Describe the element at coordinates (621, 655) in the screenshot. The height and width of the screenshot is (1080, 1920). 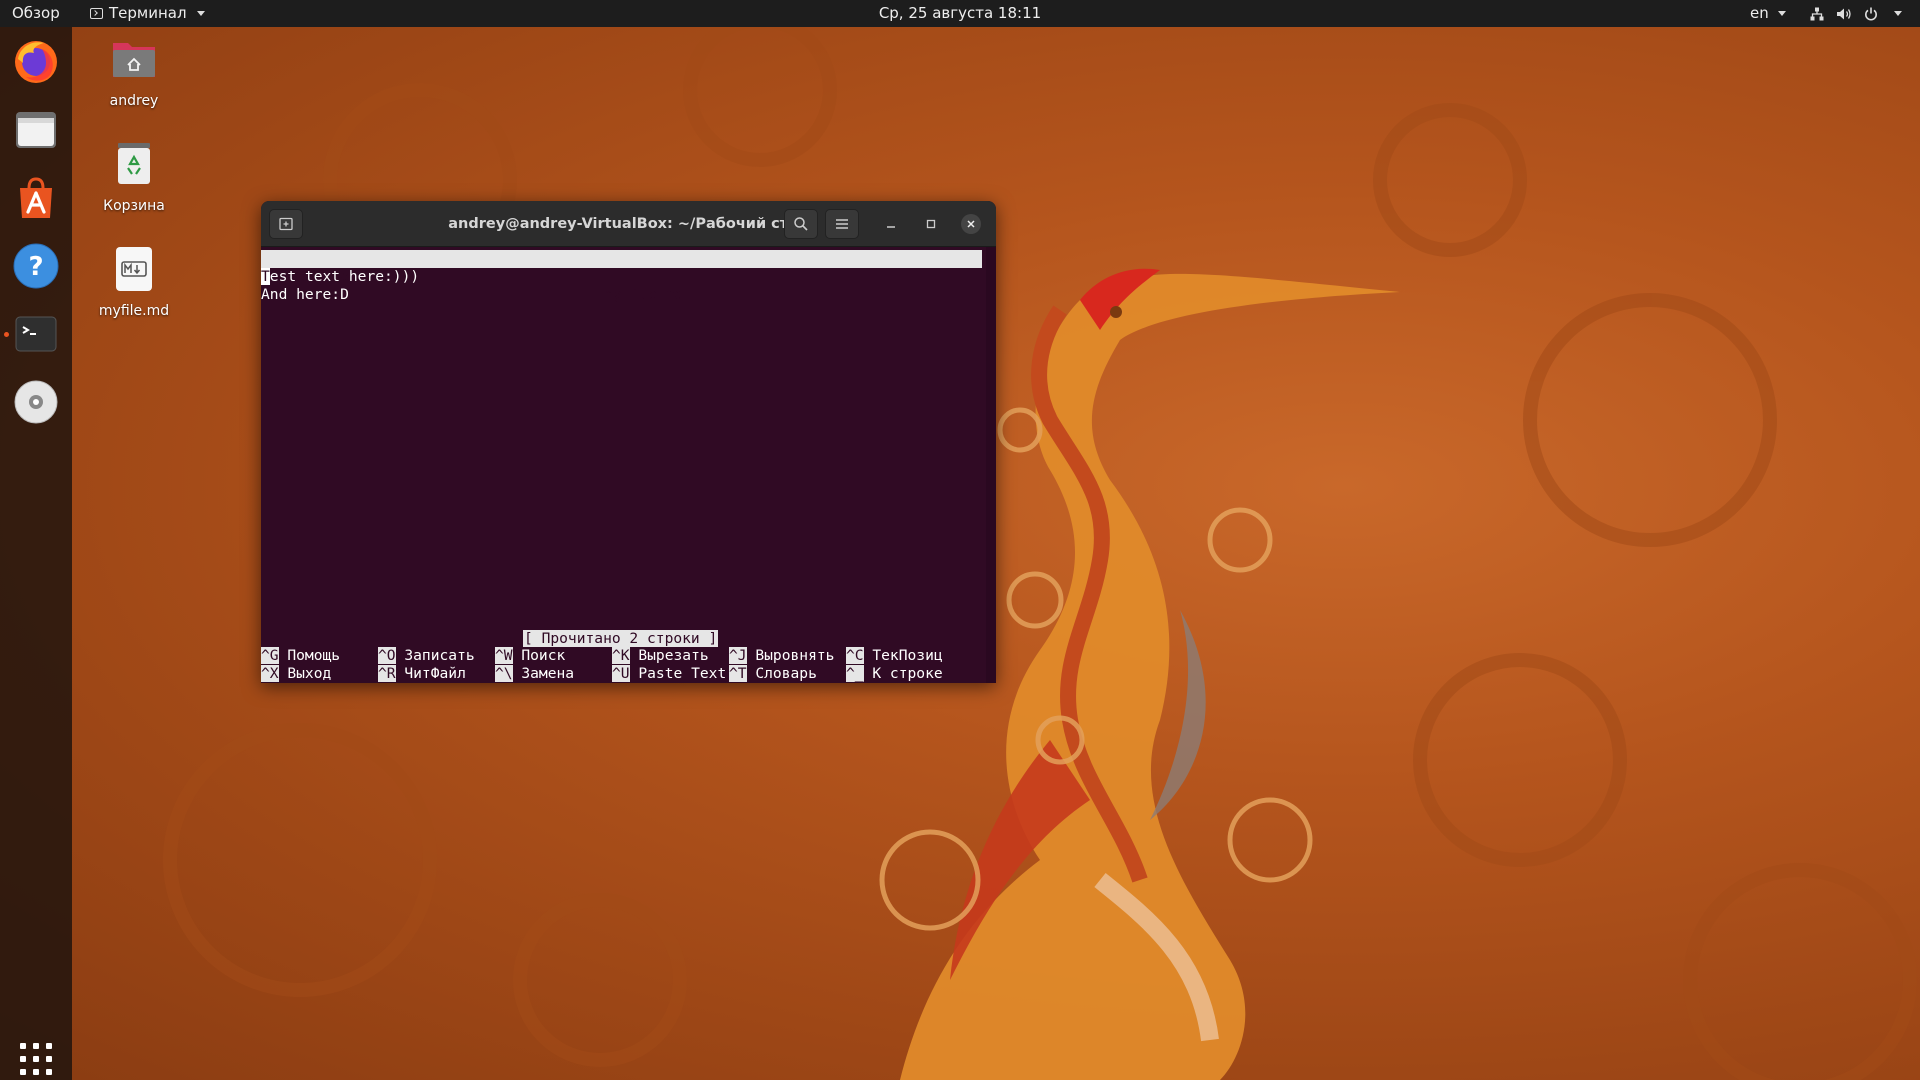
I see `shortcut-key: ^K` at that location.